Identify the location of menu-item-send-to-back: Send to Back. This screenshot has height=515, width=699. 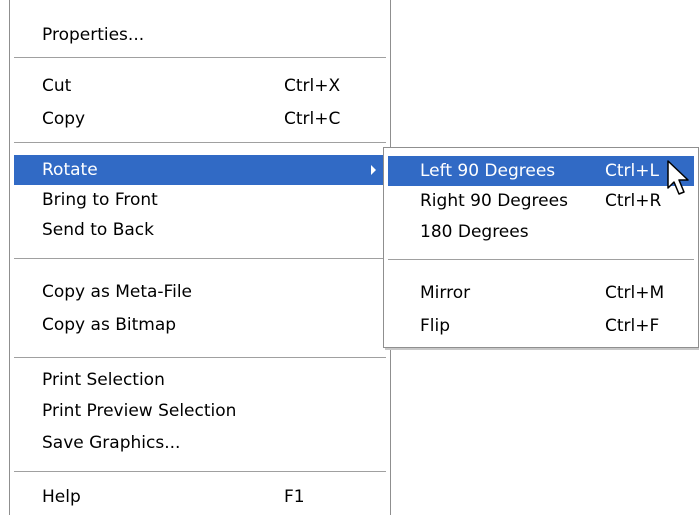
(200, 230).